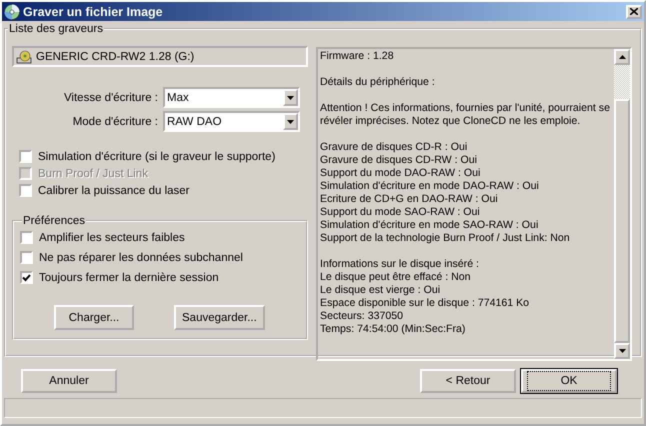 The height and width of the screenshot is (426, 646). I want to click on detail-text: Ecriture de CD+G en DAO-RAW : Oui, so click(409, 199).